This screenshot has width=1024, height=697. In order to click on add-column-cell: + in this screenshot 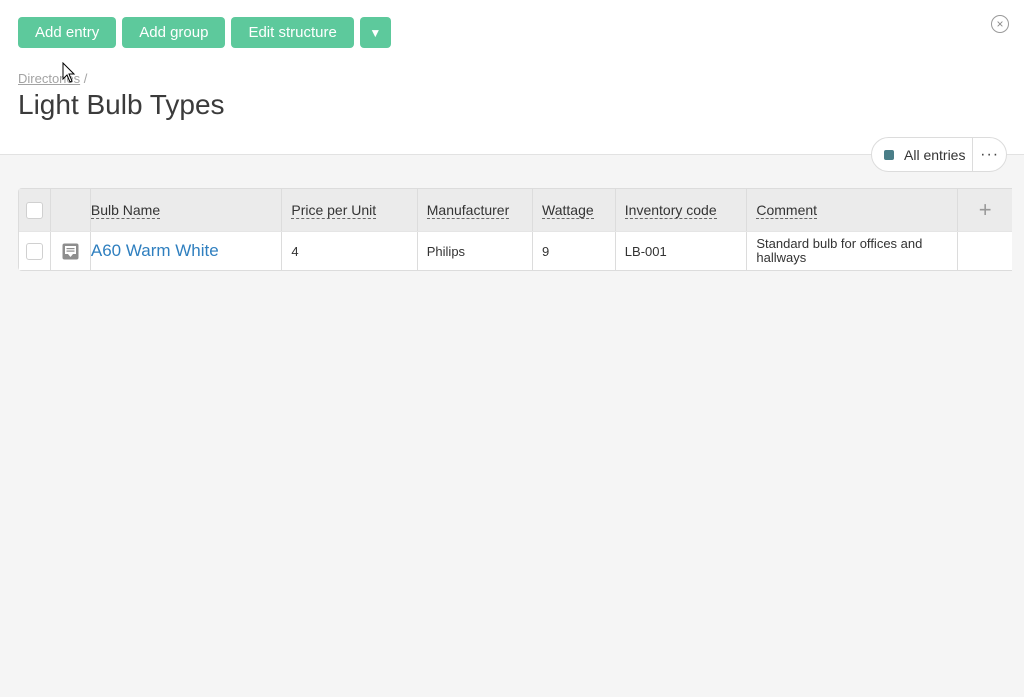, I will do `click(985, 210)`.